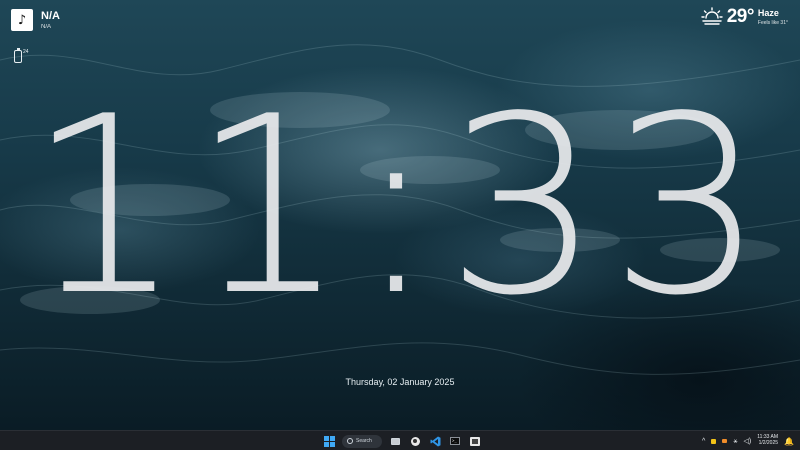  What do you see at coordinates (714, 441) in the screenshot?
I see `tray-app-icon` at bounding box center [714, 441].